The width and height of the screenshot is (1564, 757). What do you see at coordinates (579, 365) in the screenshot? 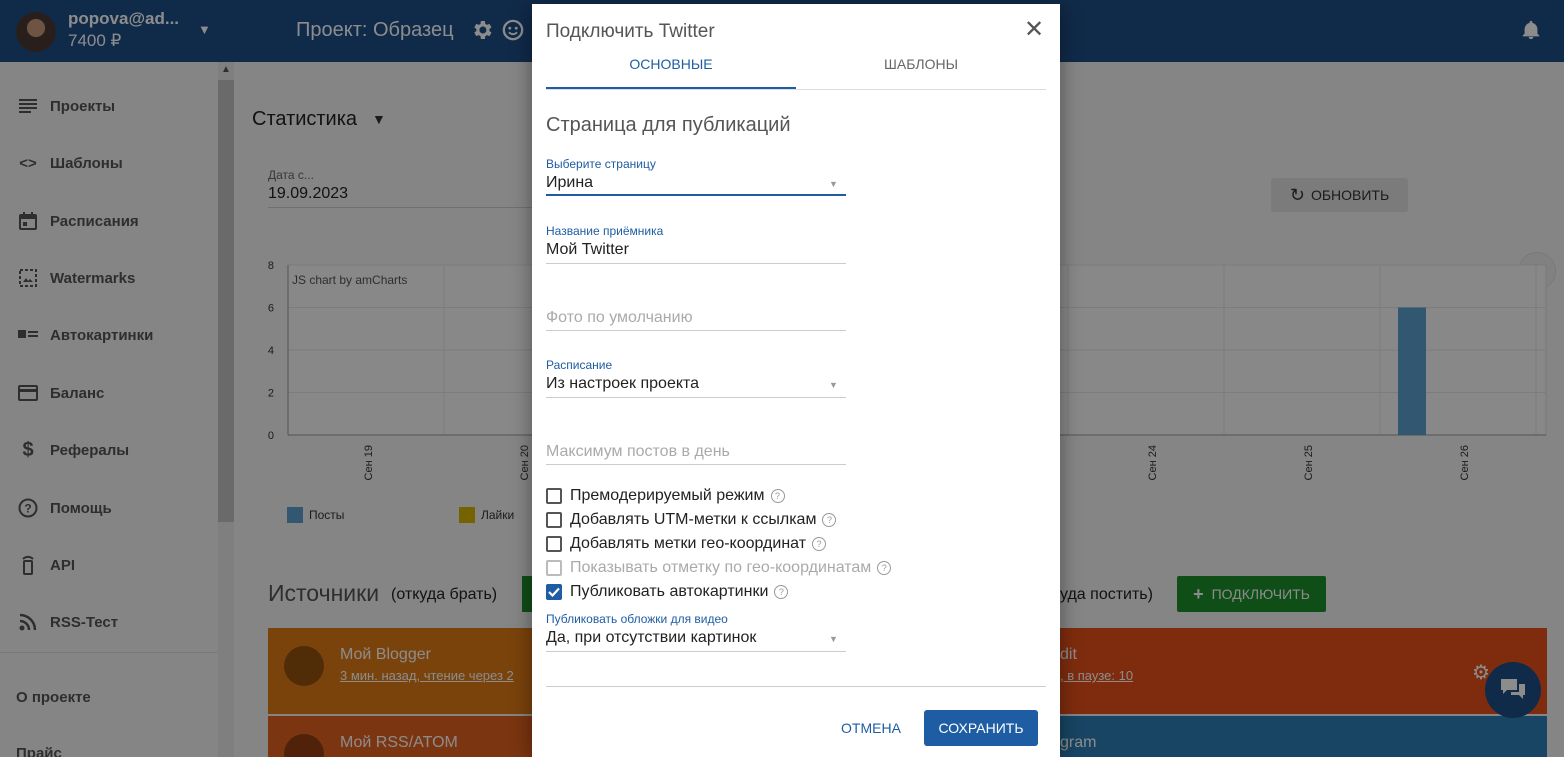
I see `schedule-label: Расписание` at bounding box center [579, 365].